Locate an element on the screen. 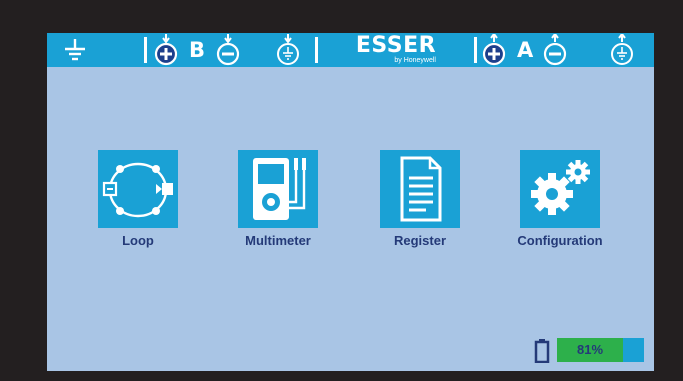 The image size is (683, 381). battery-icon is located at coordinates (542, 353).